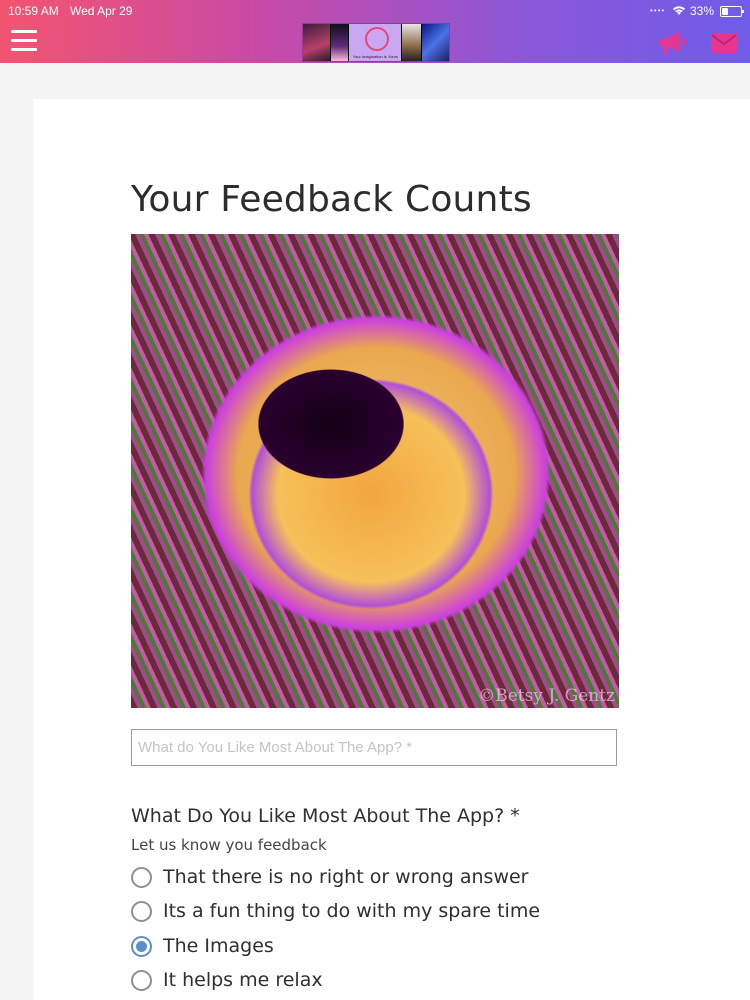 The width and height of the screenshot is (750, 1000). What do you see at coordinates (411, 42) in the screenshot?
I see `logo-tile-figure` at bounding box center [411, 42].